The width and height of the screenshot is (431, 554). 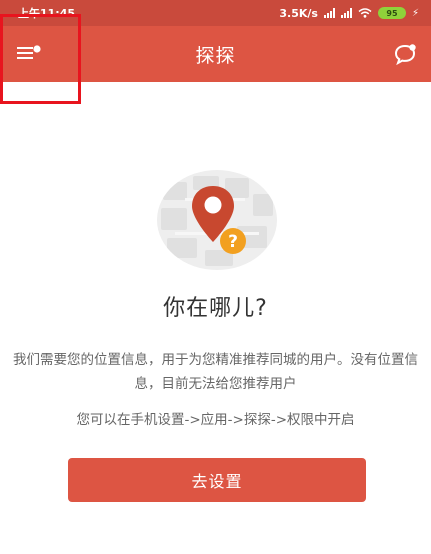 I want to click on wifi-icon, so click(x=365, y=13).